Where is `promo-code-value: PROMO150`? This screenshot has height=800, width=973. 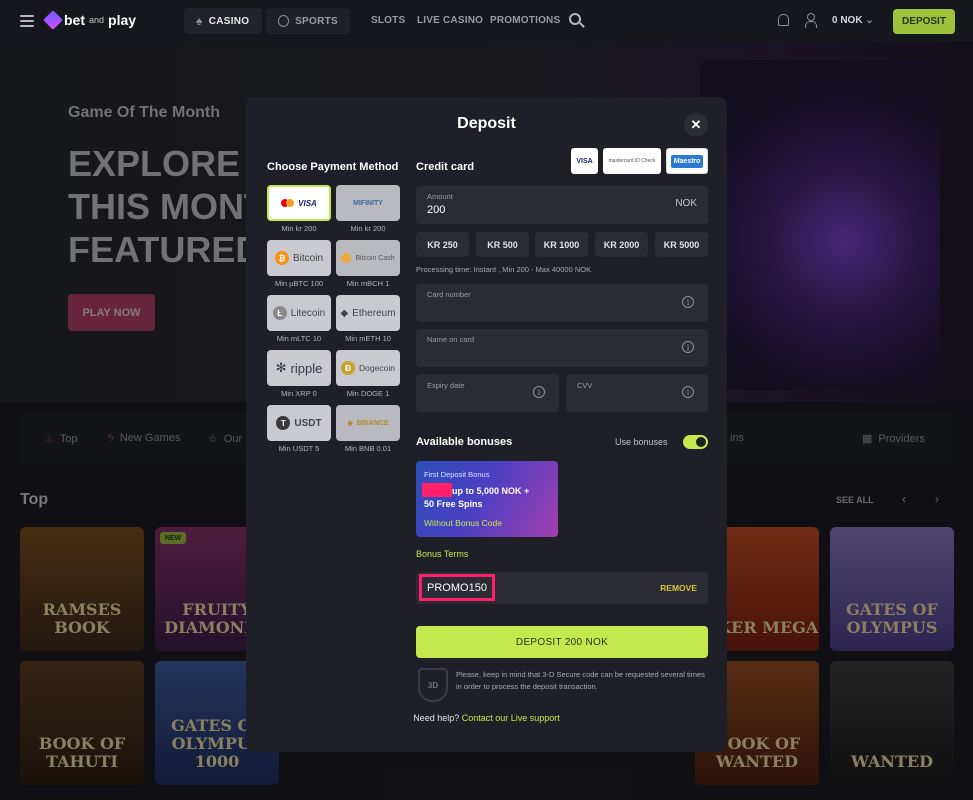
promo-code-value: PROMO150 is located at coordinates (457, 587).